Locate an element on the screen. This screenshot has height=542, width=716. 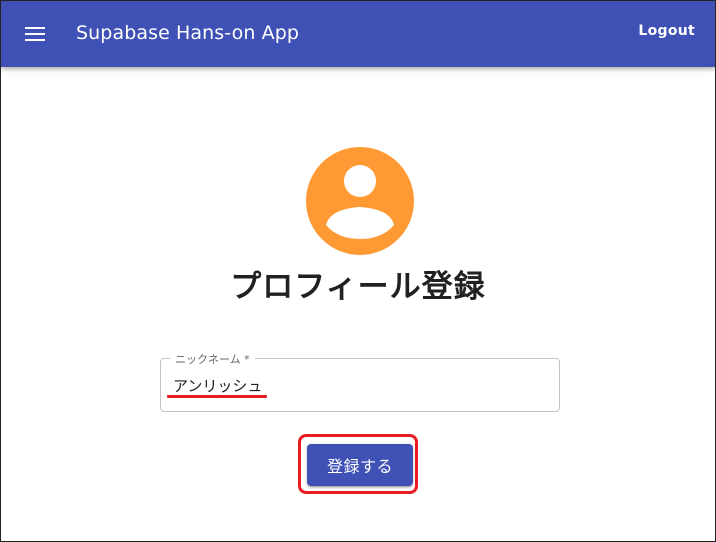
menu-button is located at coordinates (35, 34).